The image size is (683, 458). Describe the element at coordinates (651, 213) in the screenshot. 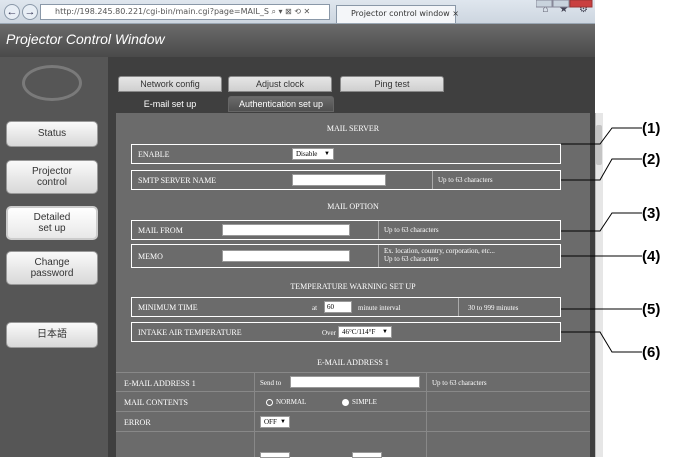

I see `callout-3: (3)` at that location.